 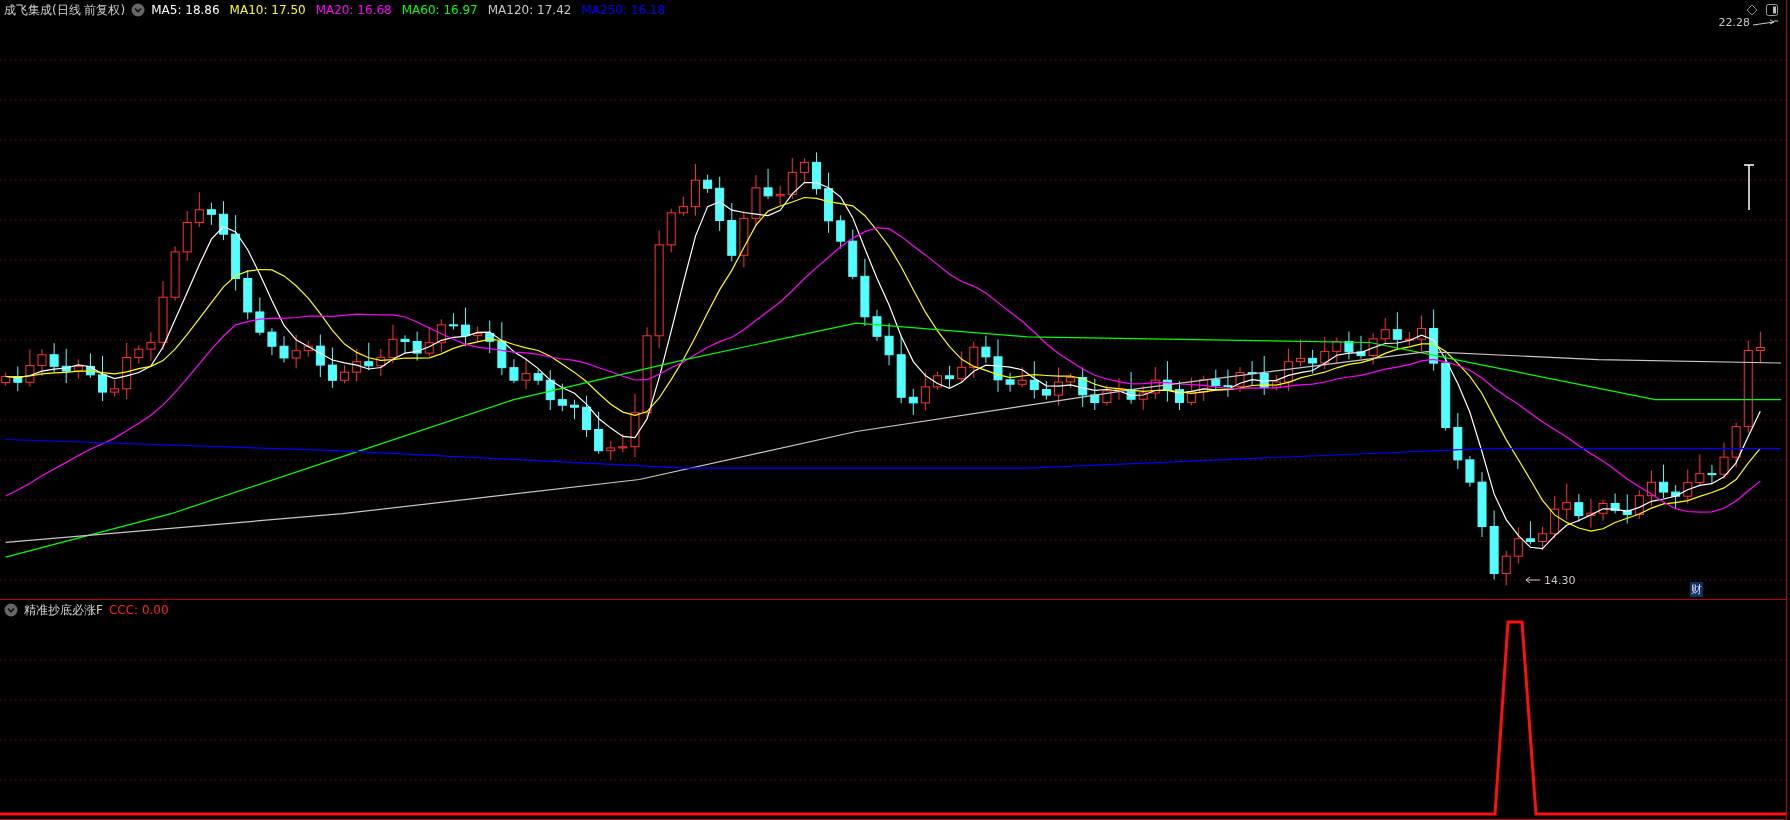 What do you see at coordinates (1696, 589) in the screenshot?
I see `finance-badge: 财` at bounding box center [1696, 589].